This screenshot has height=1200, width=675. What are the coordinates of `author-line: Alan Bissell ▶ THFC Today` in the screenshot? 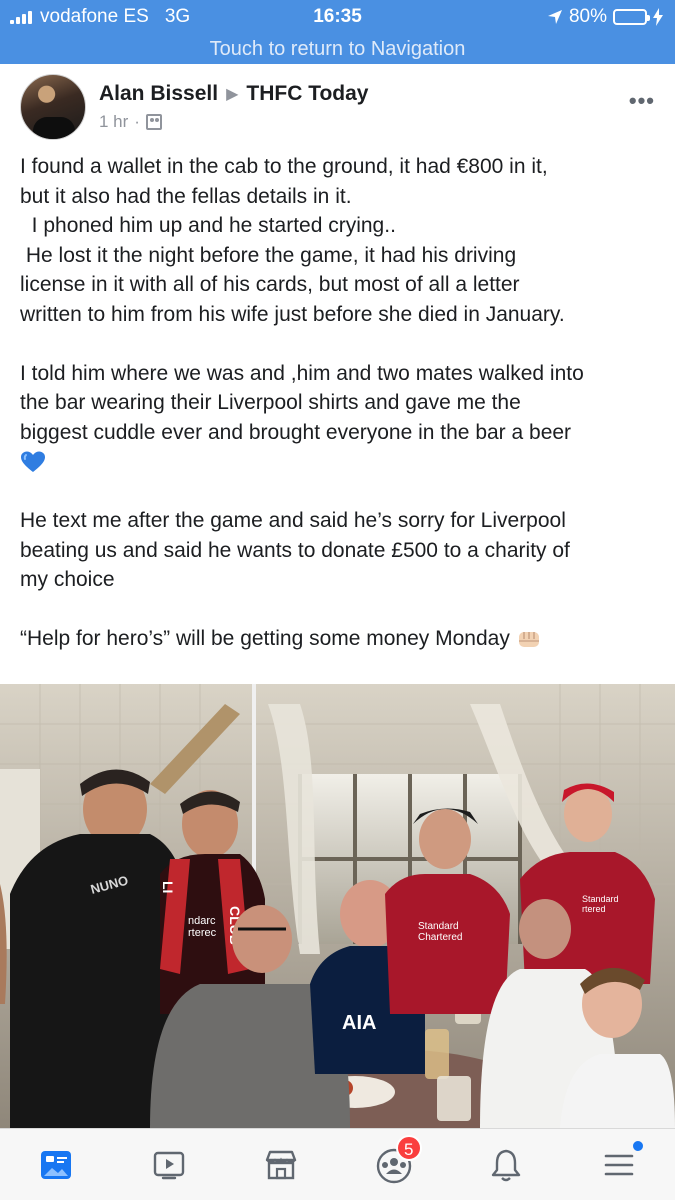 It's located at (233, 94).